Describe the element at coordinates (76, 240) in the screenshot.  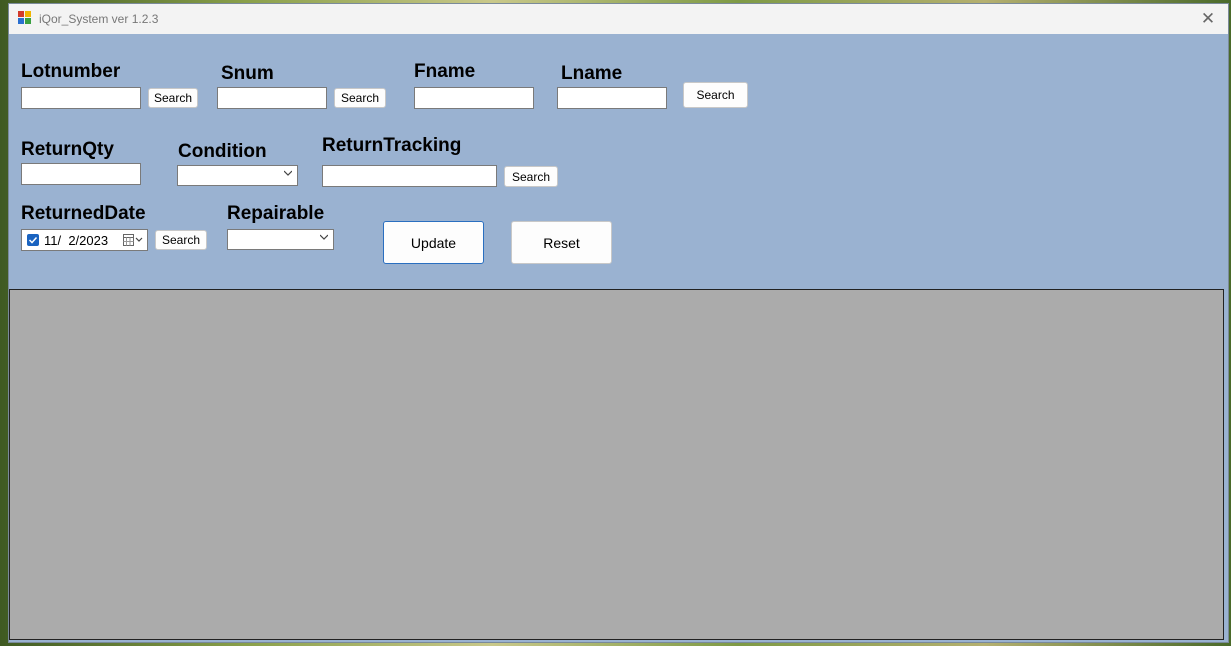
I see `returneddate-value: 11/ 2/2023` at that location.